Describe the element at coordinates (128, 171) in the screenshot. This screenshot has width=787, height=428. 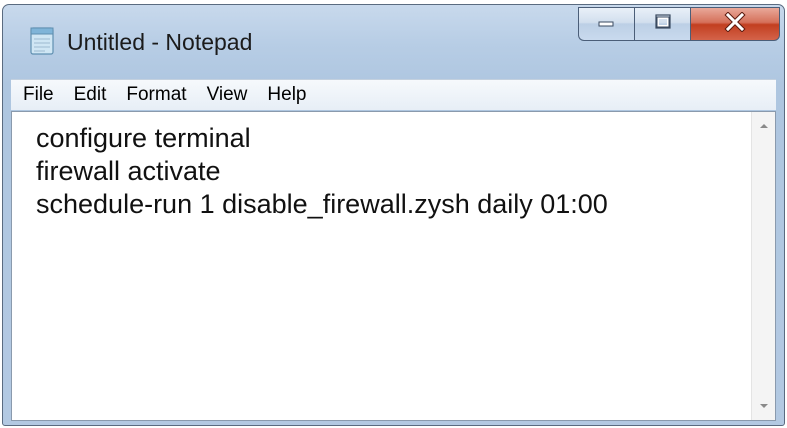
I see `text-line: firewall activate` at that location.